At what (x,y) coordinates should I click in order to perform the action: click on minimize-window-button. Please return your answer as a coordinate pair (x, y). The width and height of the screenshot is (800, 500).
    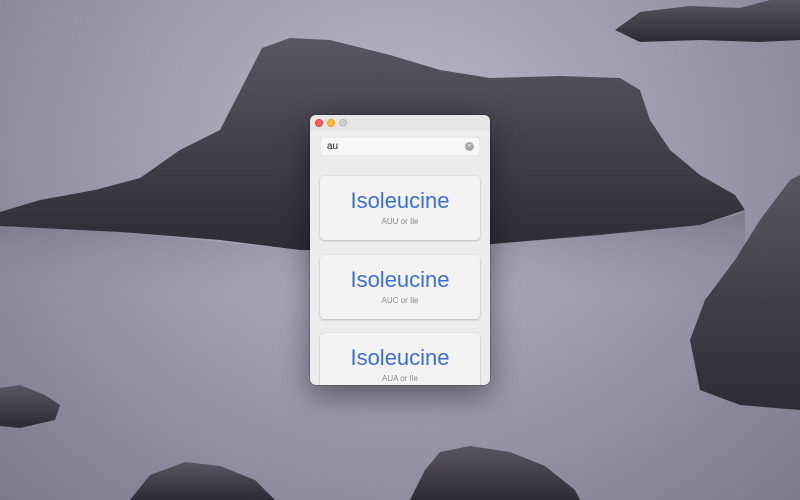
    Looking at the image, I should click on (331, 123).